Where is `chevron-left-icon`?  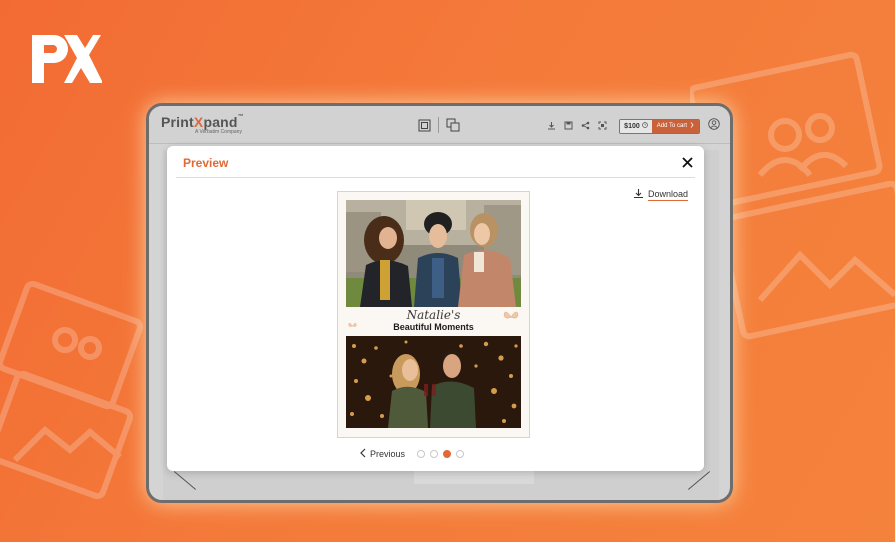
chevron-left-icon is located at coordinates (363, 454).